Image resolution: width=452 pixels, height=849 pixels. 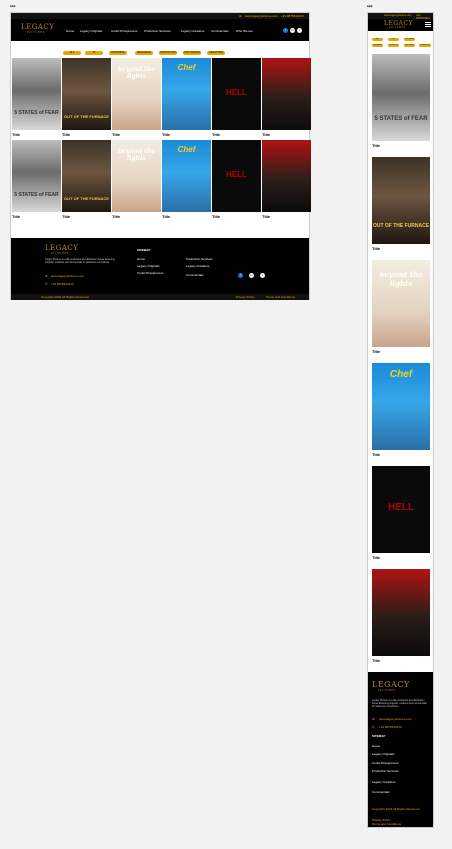 What do you see at coordinates (428, 24) in the screenshot?
I see `hamburger-icon` at bounding box center [428, 24].